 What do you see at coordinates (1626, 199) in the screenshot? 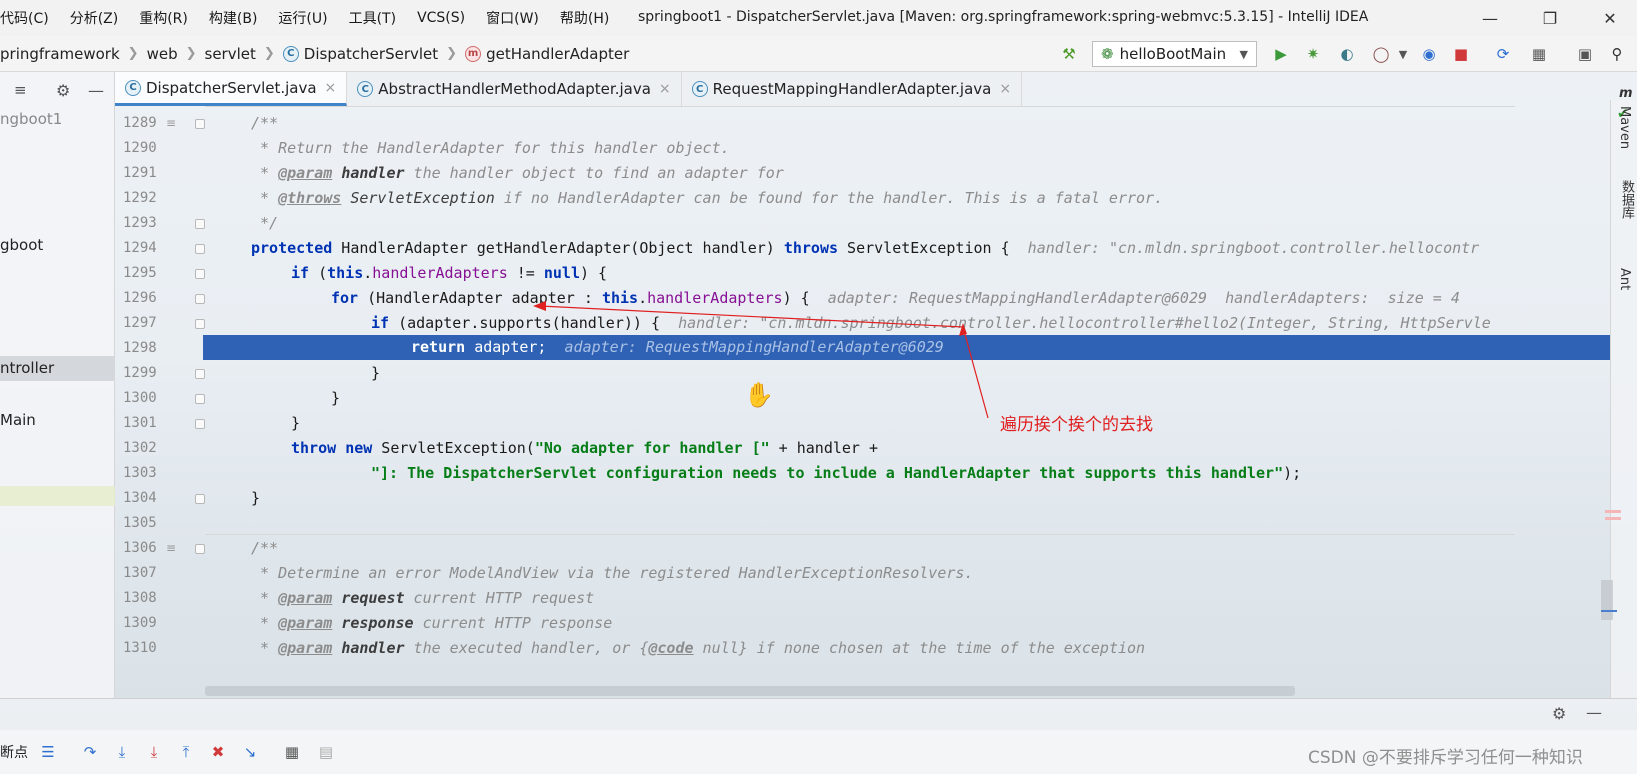
I see `database-tool-tab: 数据库` at bounding box center [1626, 199].